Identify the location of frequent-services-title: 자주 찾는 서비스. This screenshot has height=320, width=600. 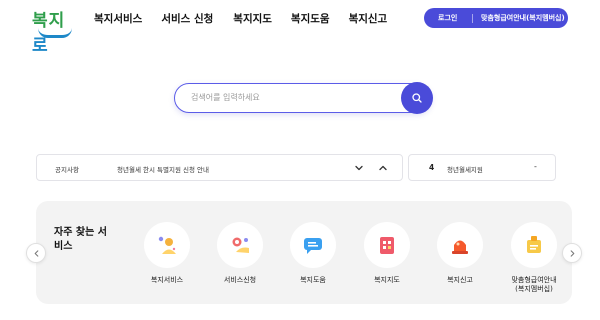
(80, 239).